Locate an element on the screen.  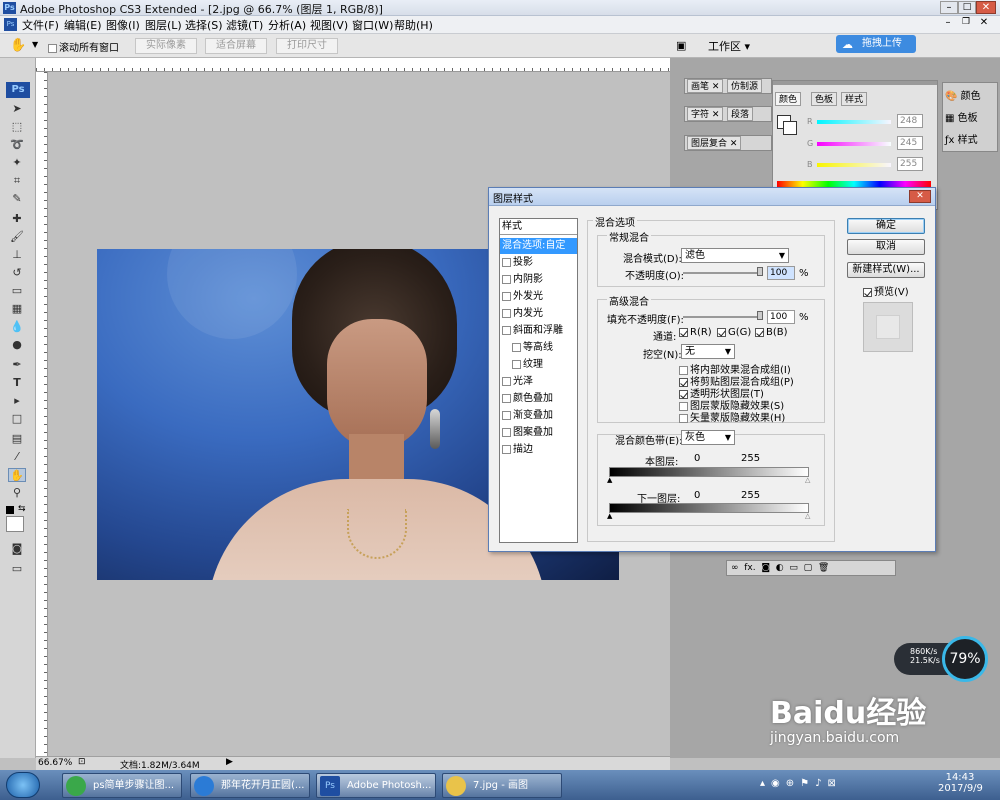
notes-tool-icon: ▤ is located at coordinates (17, 439).